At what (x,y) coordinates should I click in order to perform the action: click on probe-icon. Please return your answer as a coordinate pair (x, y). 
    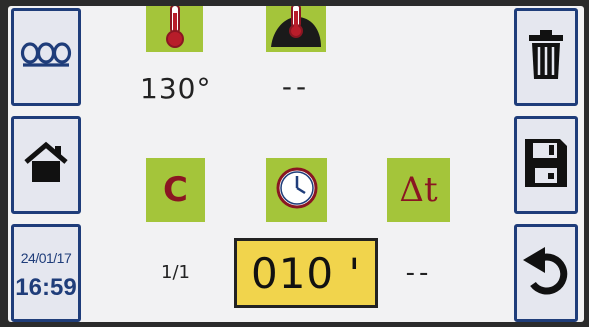
    Looking at the image, I should click on (296, 29).